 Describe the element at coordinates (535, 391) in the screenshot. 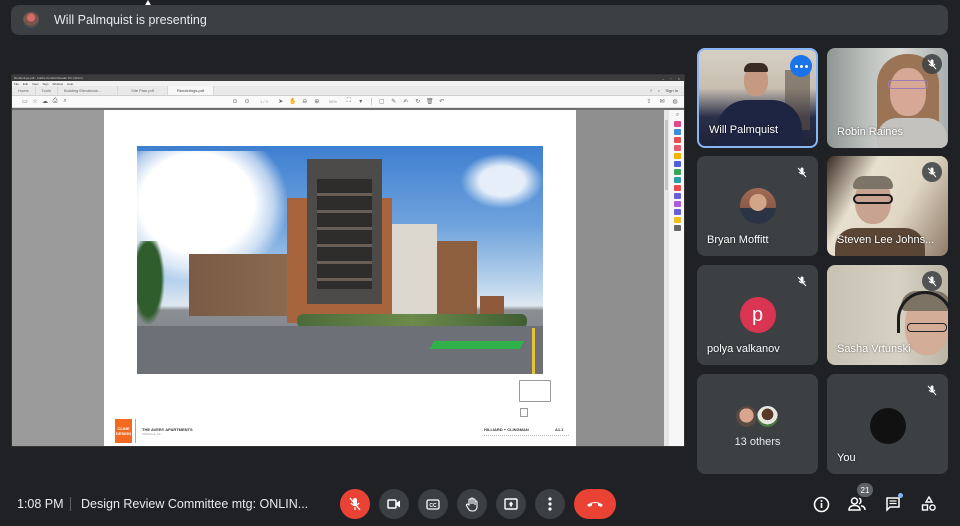

I see `key-plan` at that location.